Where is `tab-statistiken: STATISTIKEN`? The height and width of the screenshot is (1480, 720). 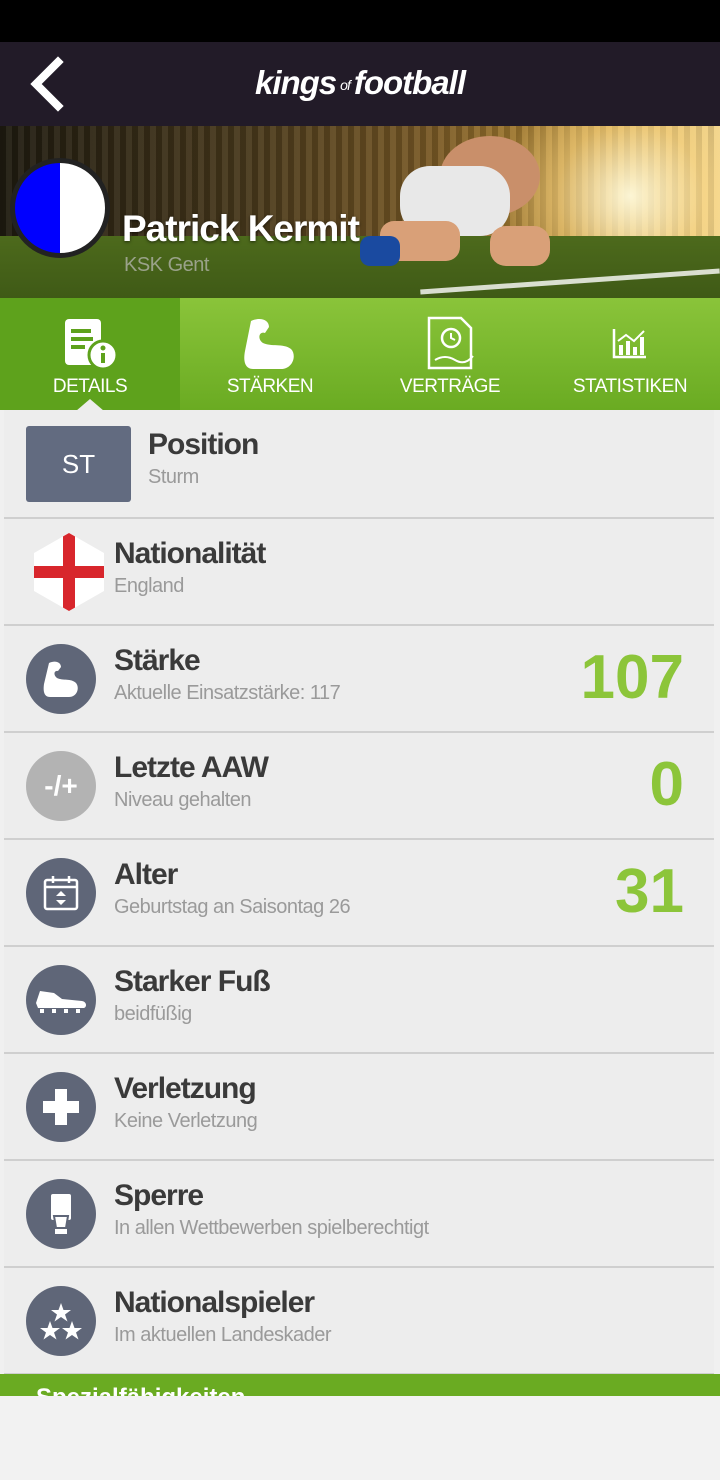
tab-statistiken: STATISTIKEN is located at coordinates (630, 354).